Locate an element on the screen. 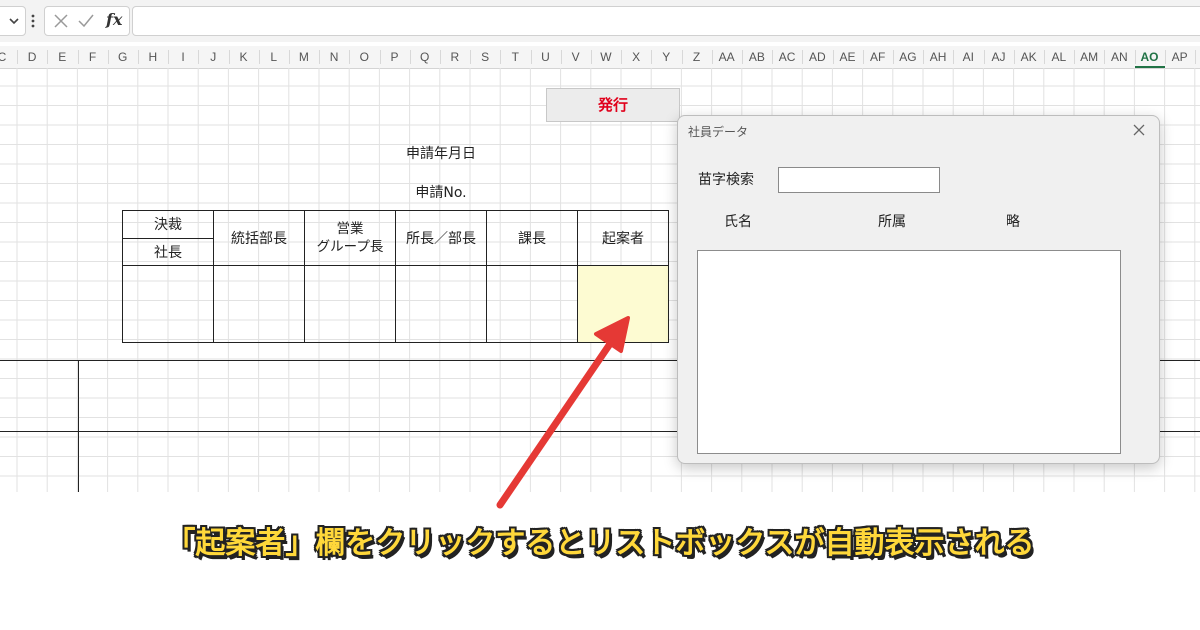 The width and height of the screenshot is (1200, 630). column-header-ai: AI is located at coordinates (968, 57).